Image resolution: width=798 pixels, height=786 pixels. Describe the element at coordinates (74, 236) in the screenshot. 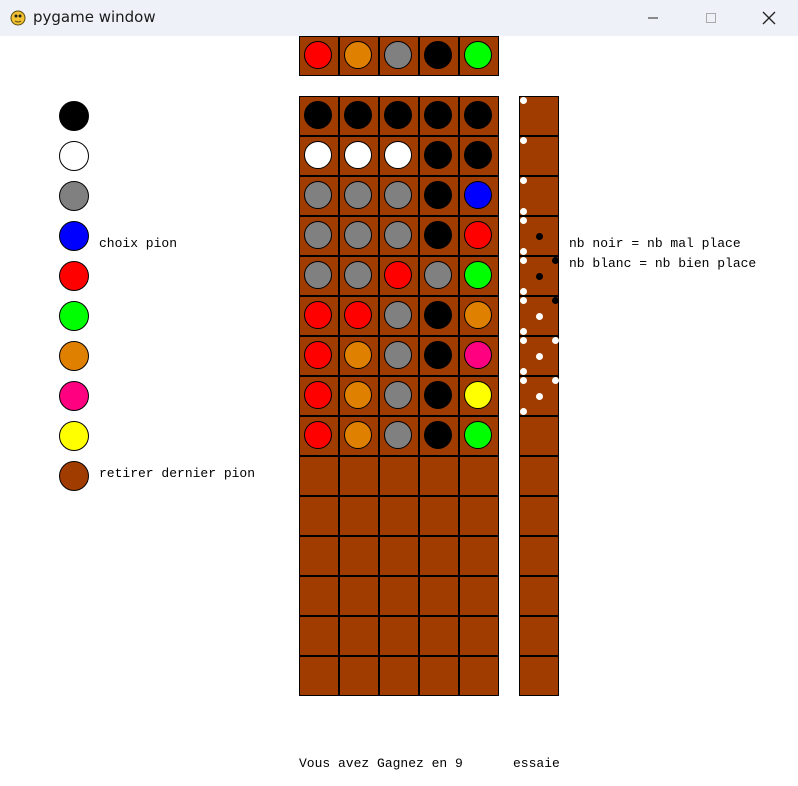

I see `palette-peg-blue` at that location.